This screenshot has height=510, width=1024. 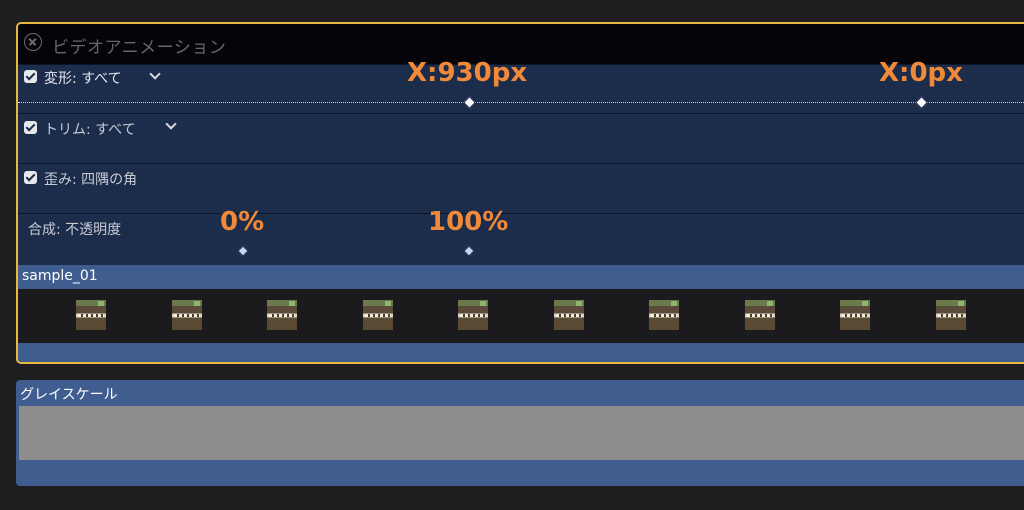 I want to click on distort-checkbox, so click(x=30, y=177).